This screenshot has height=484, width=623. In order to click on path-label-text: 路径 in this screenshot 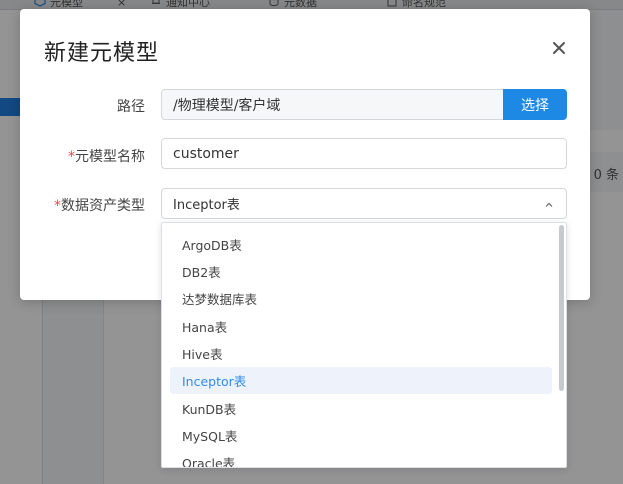, I will do `click(131, 107)`.